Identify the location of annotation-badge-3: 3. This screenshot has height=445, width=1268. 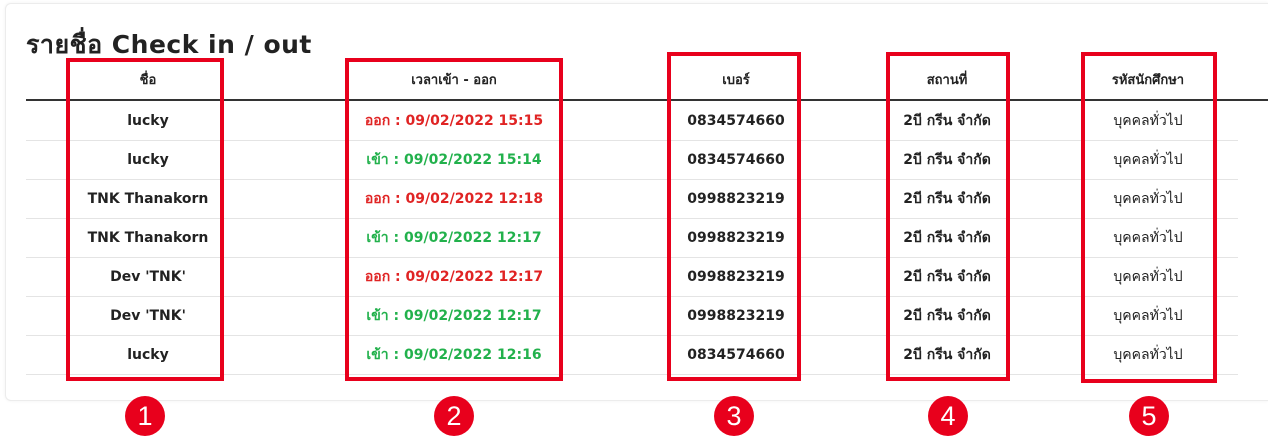
(734, 416).